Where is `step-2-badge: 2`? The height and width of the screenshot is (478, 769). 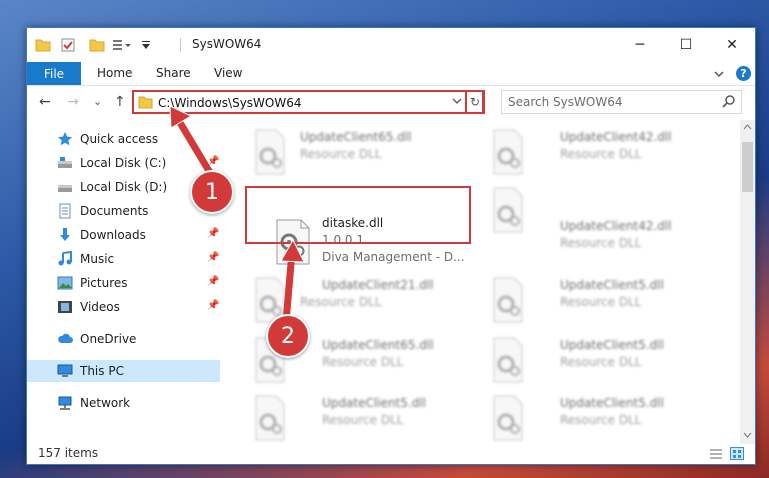
step-2-badge: 2 is located at coordinates (288, 336).